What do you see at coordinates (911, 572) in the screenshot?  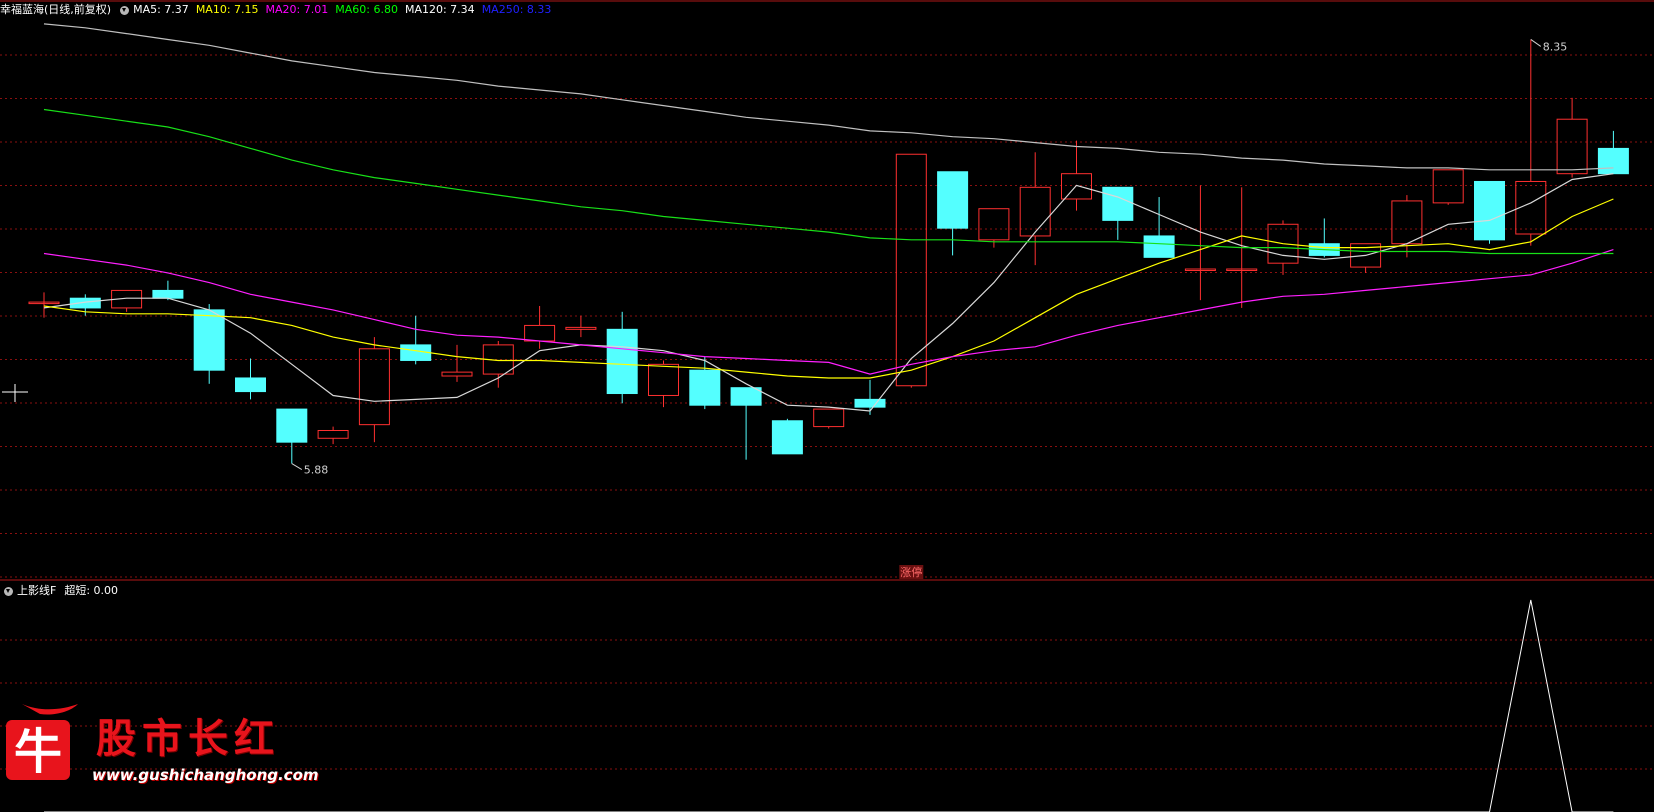 I see `limit-up-label: 涨停` at bounding box center [911, 572].